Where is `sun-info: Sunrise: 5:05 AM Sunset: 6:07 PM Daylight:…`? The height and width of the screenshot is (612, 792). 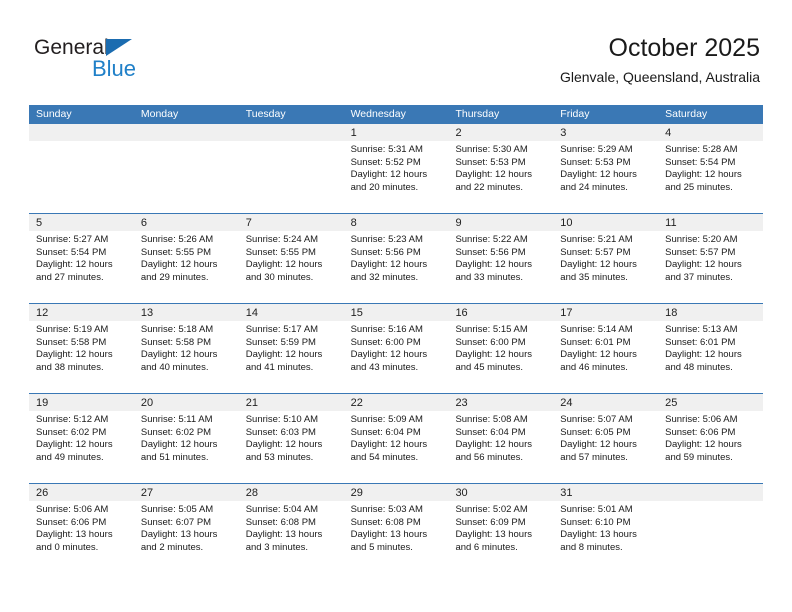 sun-info: Sunrise: 5:05 AM Sunset: 6:07 PM Daylight:… is located at coordinates (190, 529).